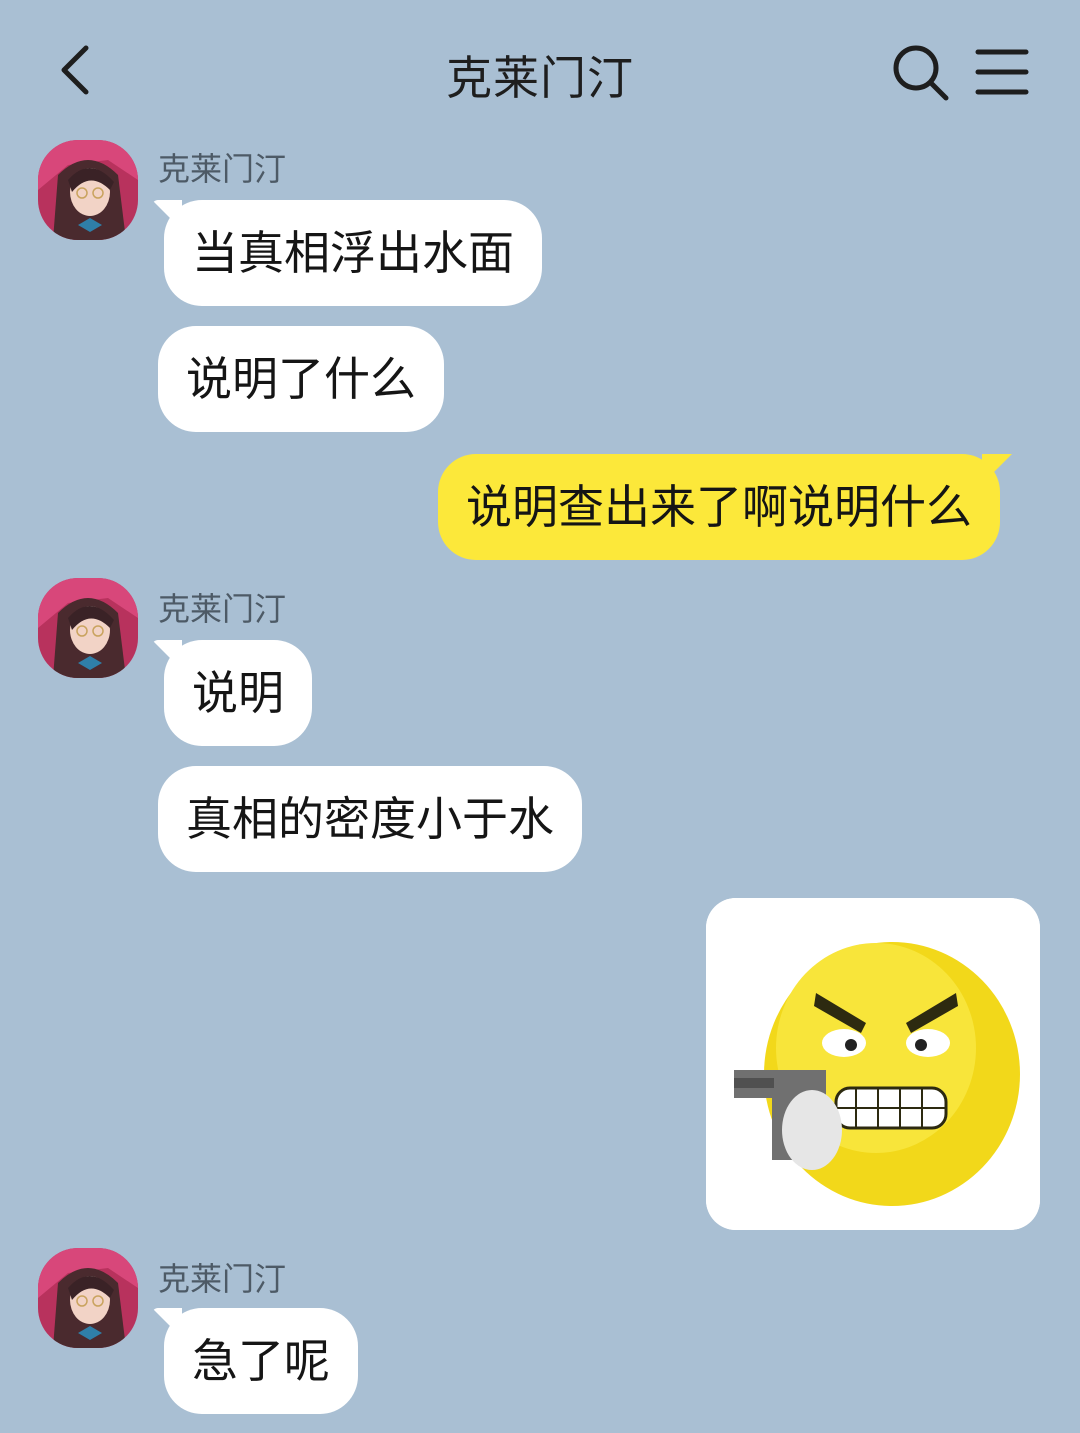 Image resolution: width=1080 pixels, height=1433 pixels. Describe the element at coordinates (261, 1361) in the screenshot. I see `message-bubble: 急了呢` at that location.